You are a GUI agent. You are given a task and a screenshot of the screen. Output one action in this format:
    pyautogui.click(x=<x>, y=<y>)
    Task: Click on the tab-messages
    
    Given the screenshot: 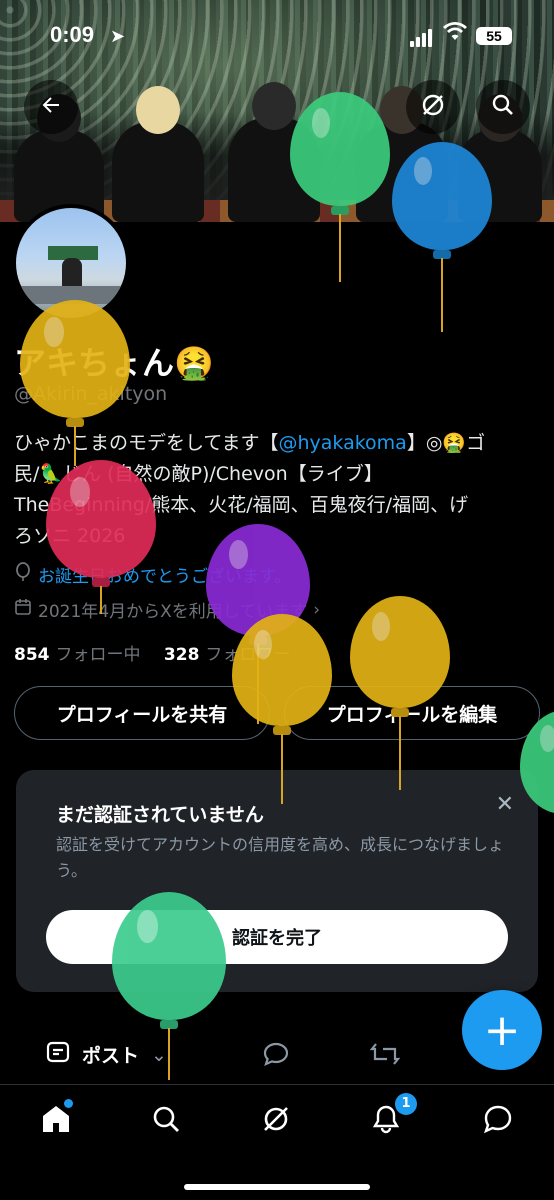 What is the action you would take?
    pyautogui.click(x=498, y=1121)
    